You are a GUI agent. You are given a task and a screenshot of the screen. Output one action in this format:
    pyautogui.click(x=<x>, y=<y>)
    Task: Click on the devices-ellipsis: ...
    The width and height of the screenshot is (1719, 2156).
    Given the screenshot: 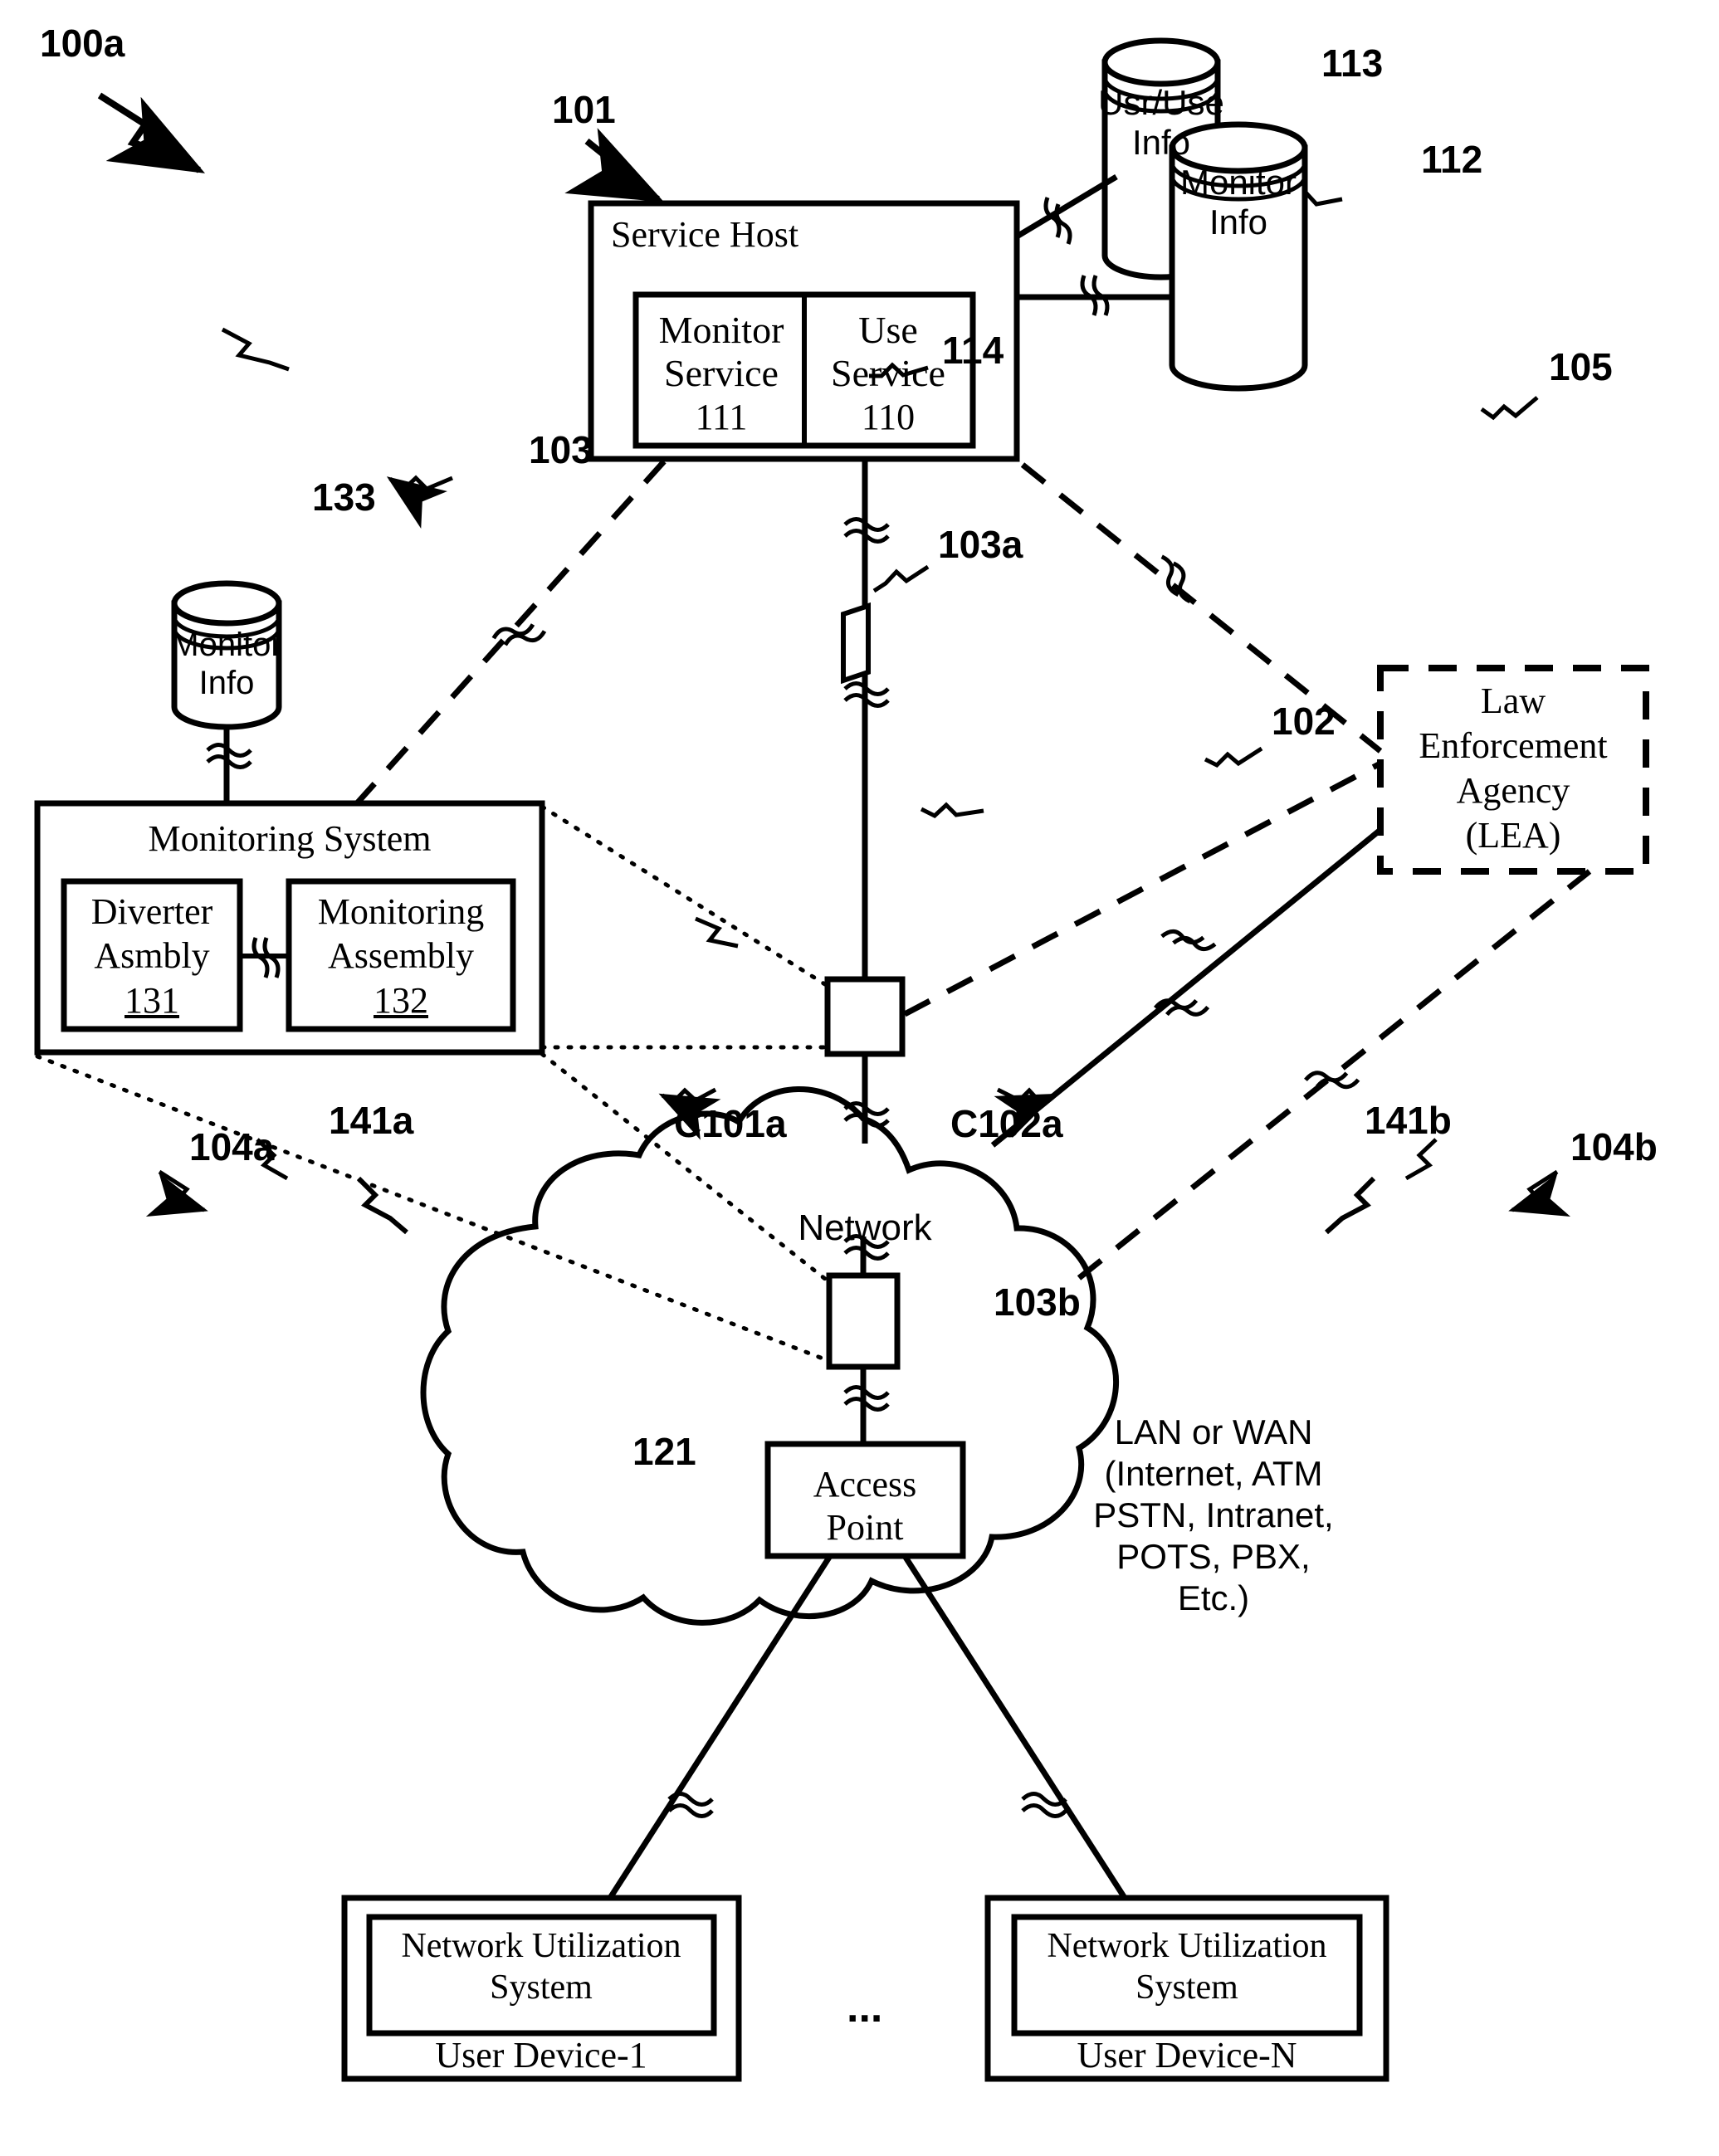 What is the action you would take?
    pyautogui.click(x=865, y=2008)
    